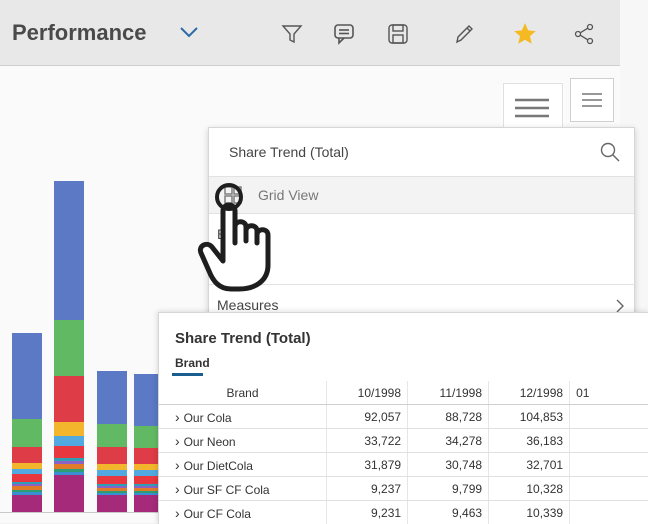  What do you see at coordinates (80, 512) in the screenshot?
I see `x-axis-line` at bounding box center [80, 512].